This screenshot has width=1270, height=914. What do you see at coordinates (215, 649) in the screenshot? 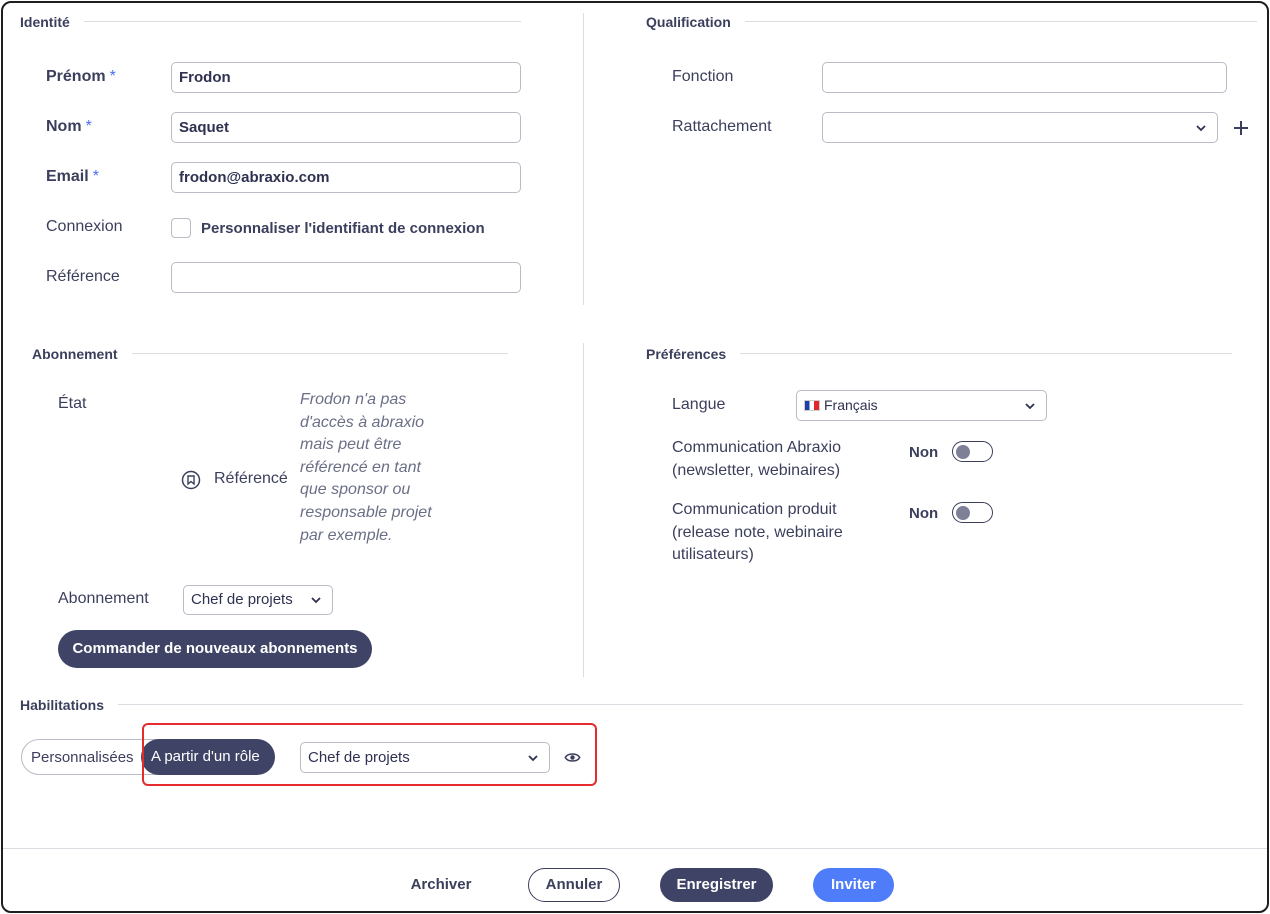
I see `order-subscriptions-button: Commander de nouveaux abonnements` at bounding box center [215, 649].